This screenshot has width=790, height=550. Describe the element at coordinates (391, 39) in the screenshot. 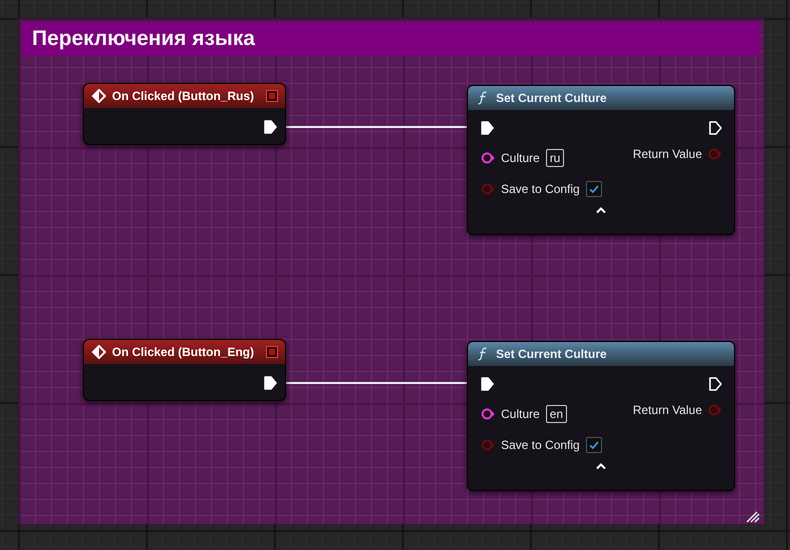

I see `comment-header: Переключения языка` at that location.